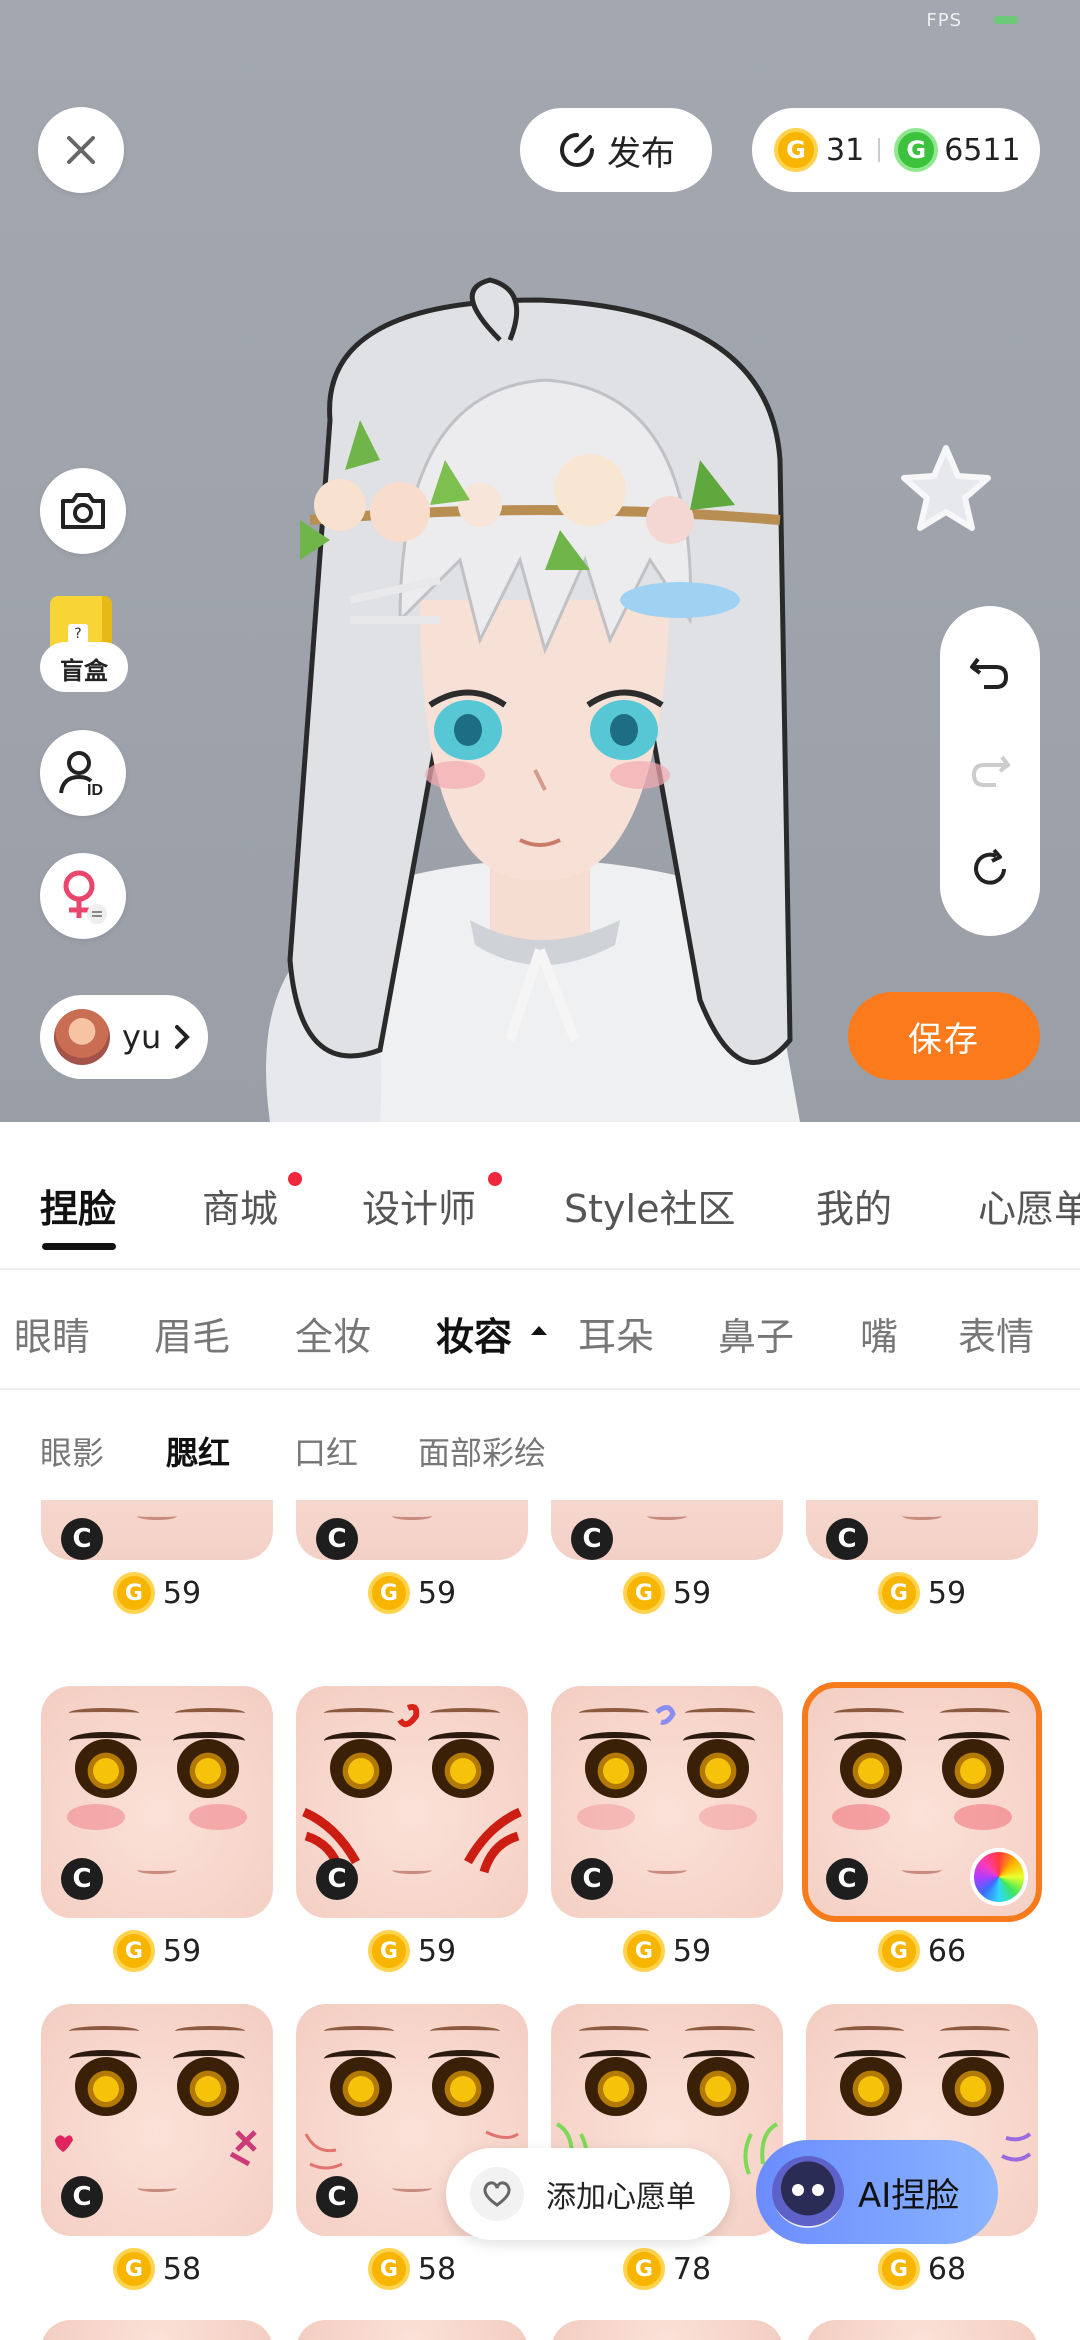  What do you see at coordinates (192, 1333) in the screenshot?
I see `category-eyebrows: 眉毛` at bounding box center [192, 1333].